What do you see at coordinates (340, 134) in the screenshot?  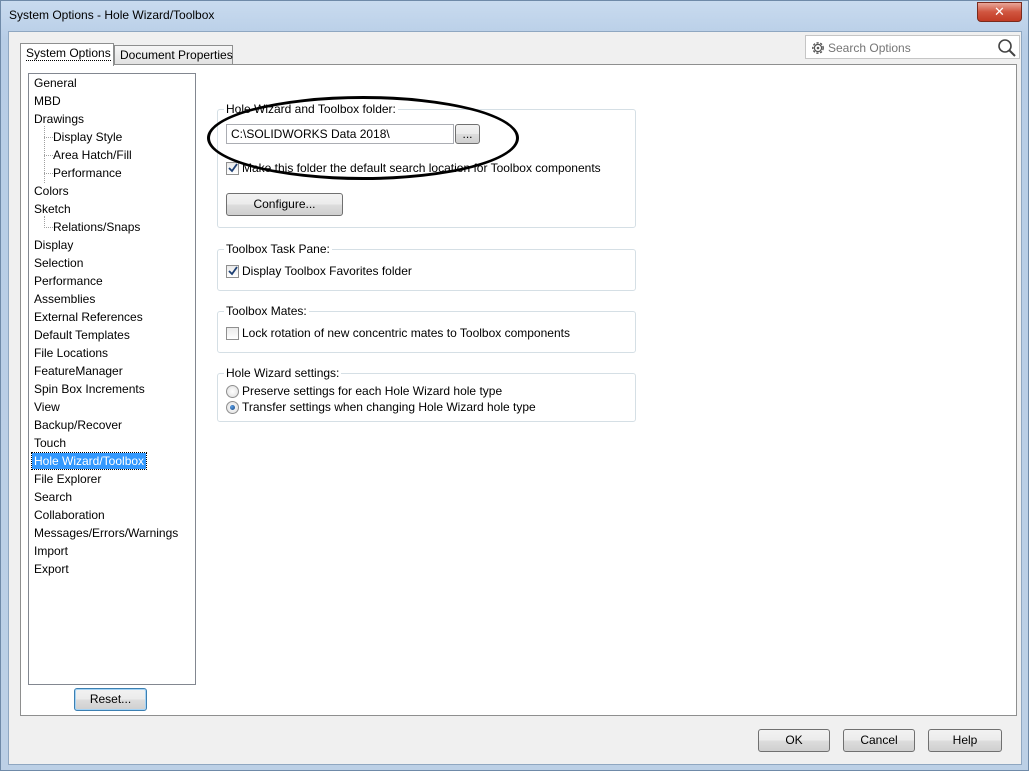 I see `toolbox-folder-field: C:\SOLIDWORKS Data 2018\` at bounding box center [340, 134].